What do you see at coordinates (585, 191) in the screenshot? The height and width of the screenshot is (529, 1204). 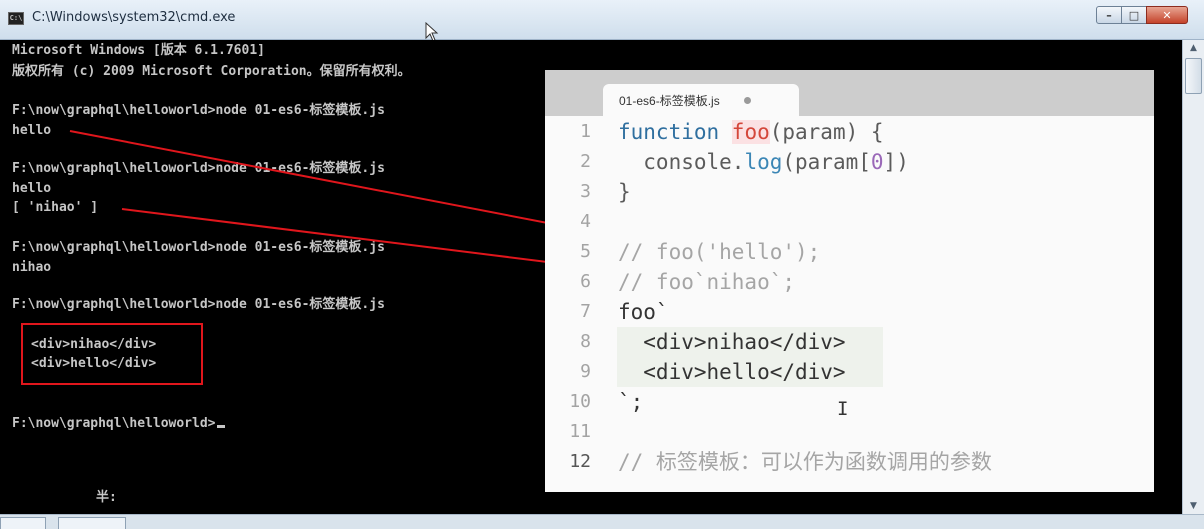 I see `line-number: 3` at bounding box center [585, 191].